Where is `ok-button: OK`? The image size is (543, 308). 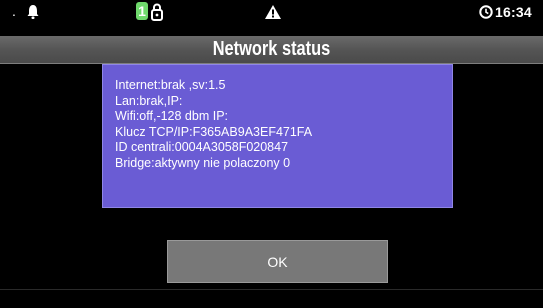
ok-button: OK is located at coordinates (277, 261).